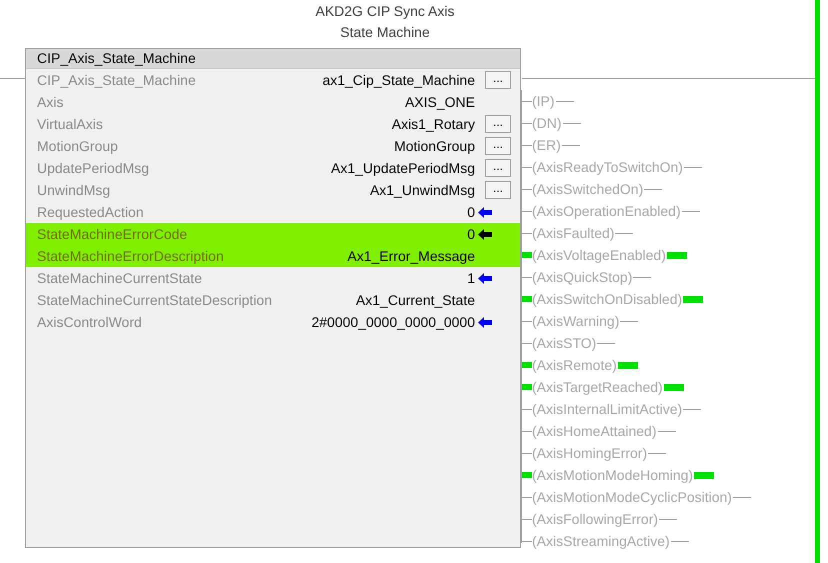  I want to click on parameter-value: Ax1_Error_Message, so click(410, 256).